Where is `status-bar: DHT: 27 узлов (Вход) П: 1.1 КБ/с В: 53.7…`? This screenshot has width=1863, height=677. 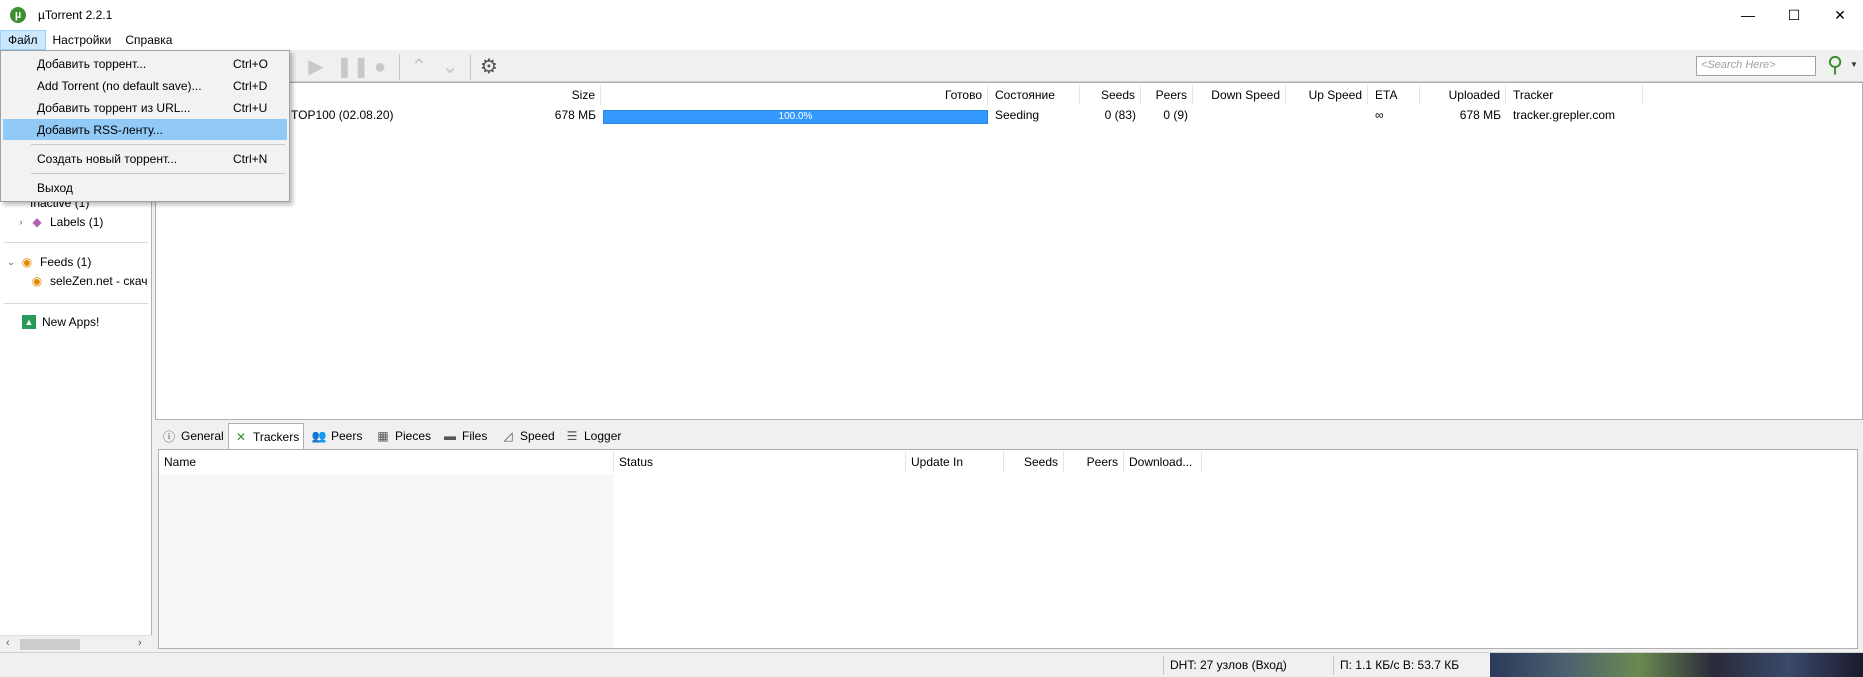
status-bar: DHT: 27 узлов (Вход) П: 1.1 КБ/с В: 53.7… is located at coordinates (931, 664).